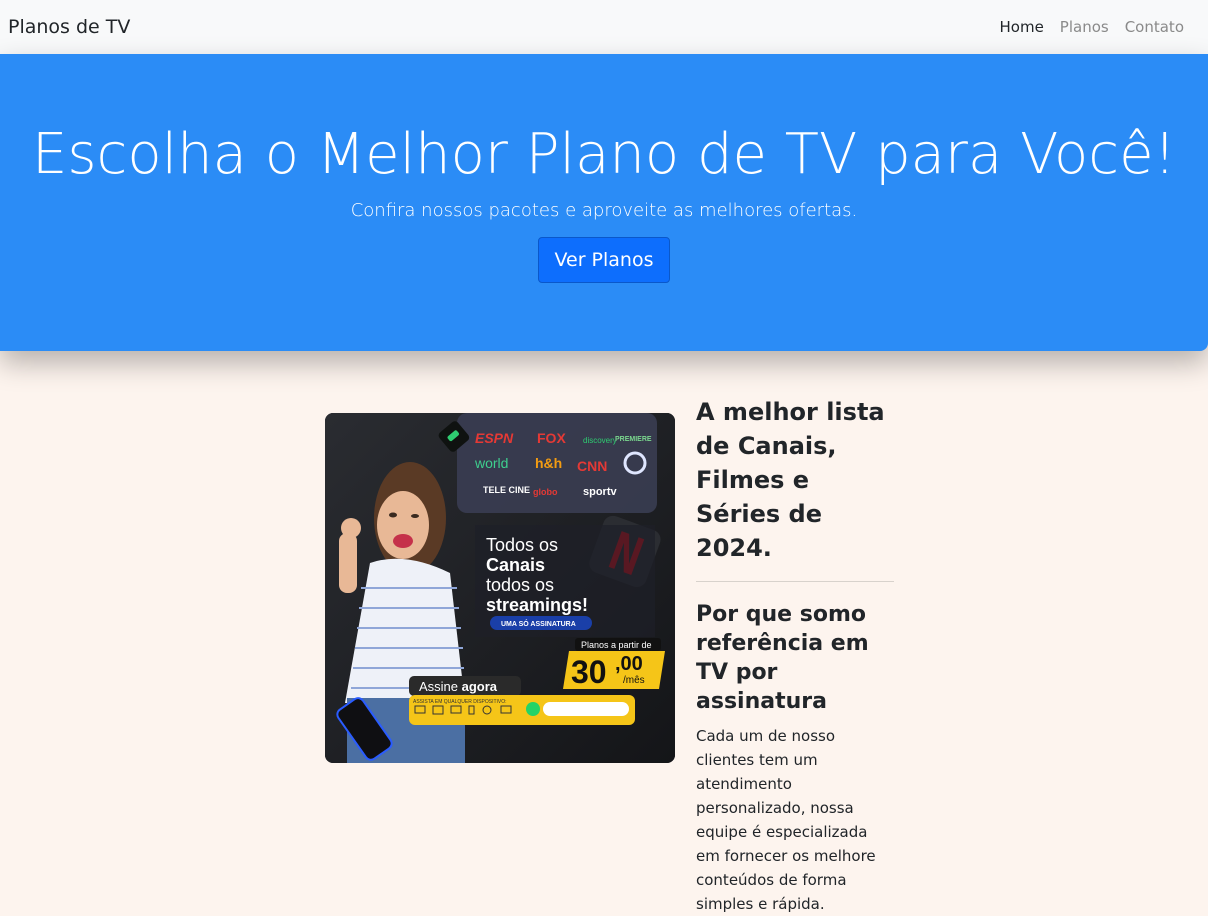  I want to click on logo-hh: h&h, so click(548, 463).